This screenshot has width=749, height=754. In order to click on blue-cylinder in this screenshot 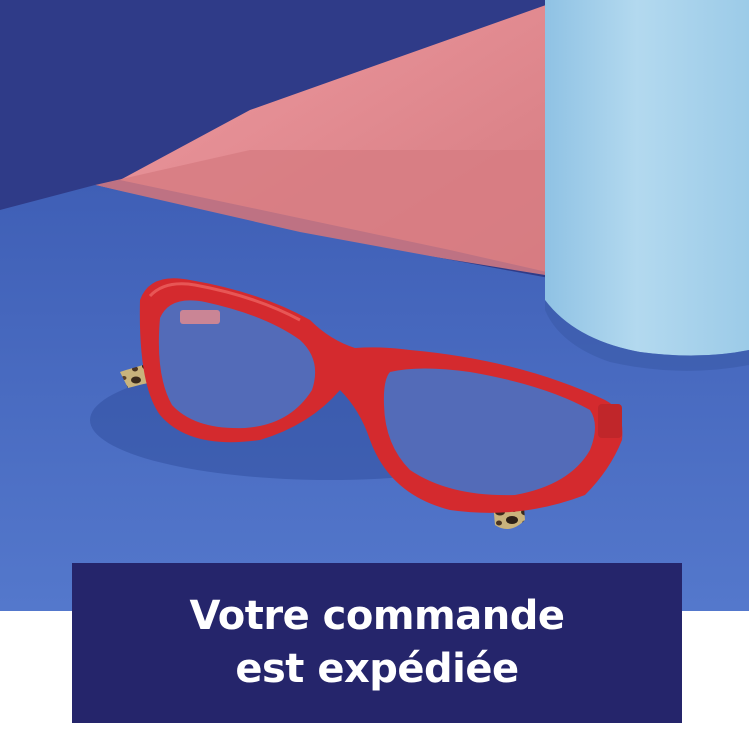, I will do `click(647, 178)`.